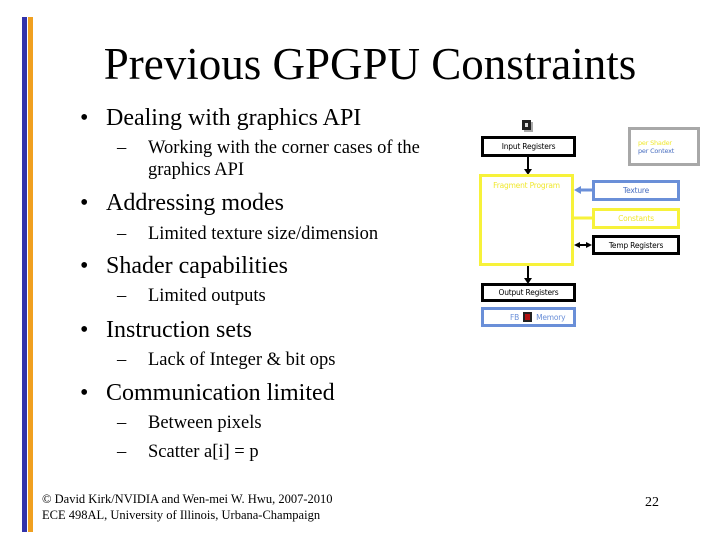 The height and width of the screenshot is (540, 720). Describe the element at coordinates (652, 502) in the screenshot. I see `page-number: 22` at that location.